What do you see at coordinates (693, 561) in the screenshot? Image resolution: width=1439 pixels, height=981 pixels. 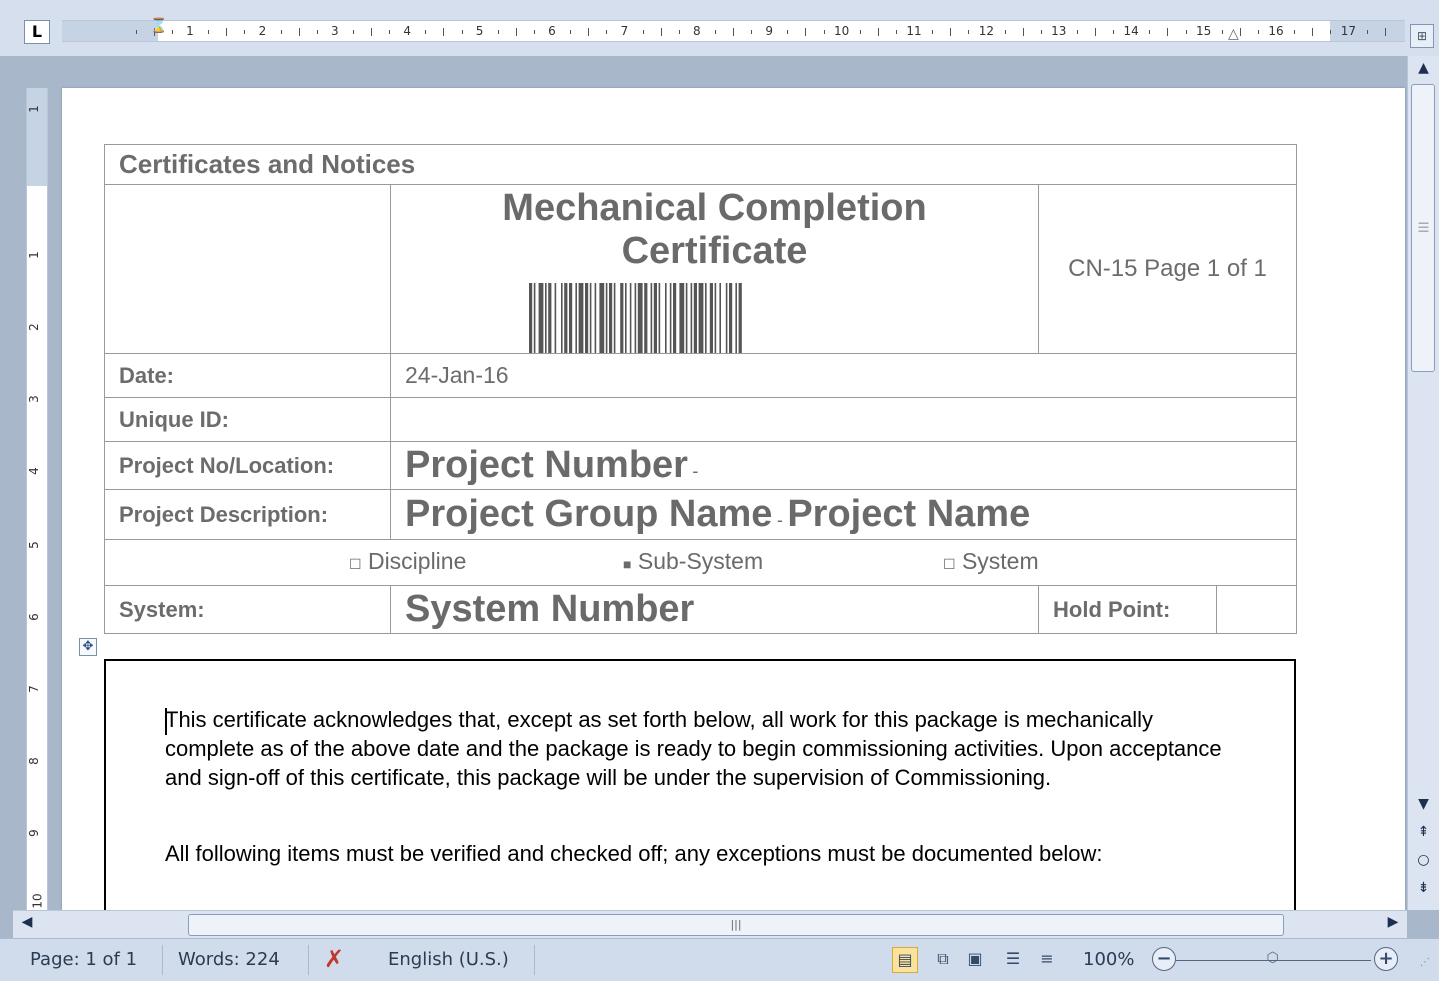 I see `option-sub-system: ■ Sub-System` at bounding box center [693, 561].